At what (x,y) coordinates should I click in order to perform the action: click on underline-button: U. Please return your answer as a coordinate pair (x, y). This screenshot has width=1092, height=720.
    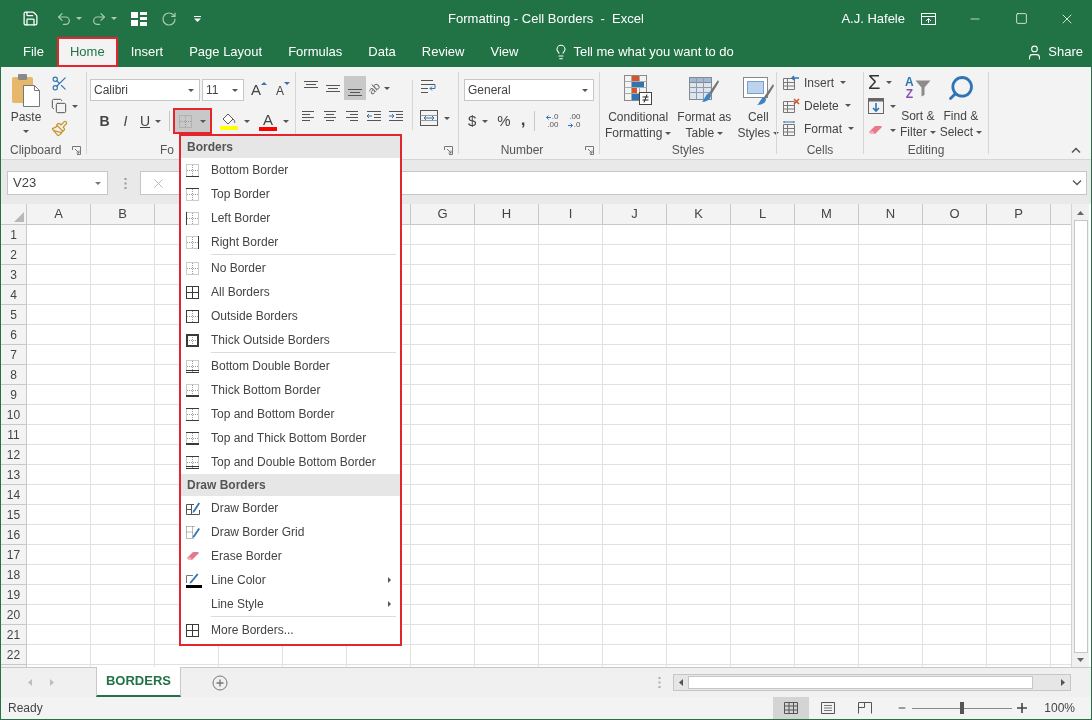
    Looking at the image, I should click on (149, 121).